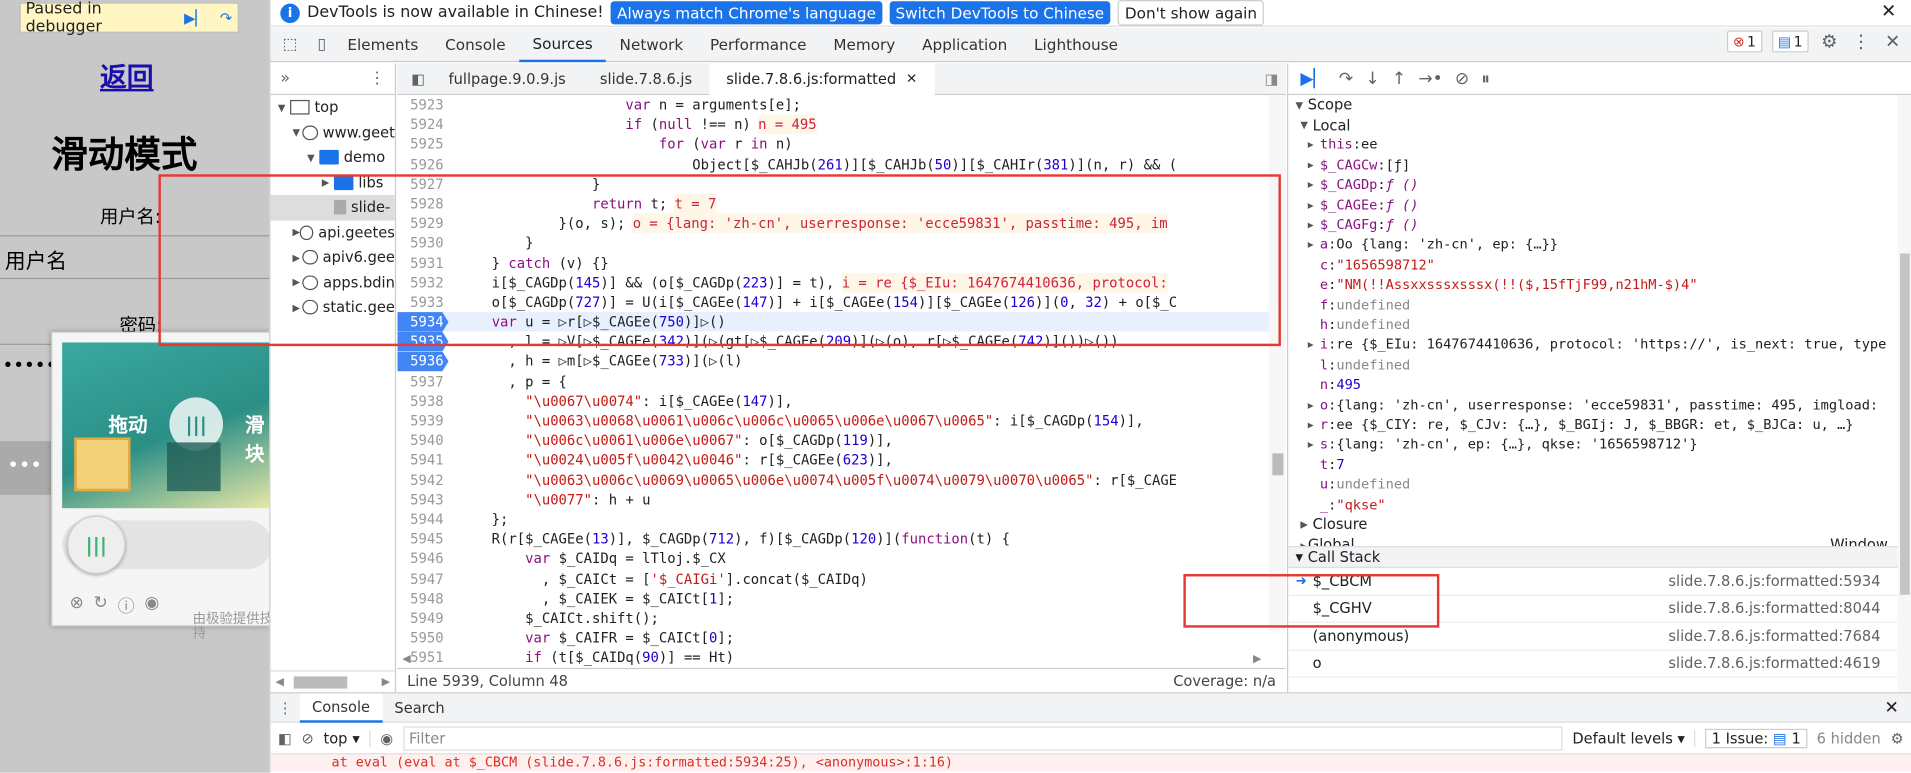 The width and height of the screenshot is (1911, 773). I want to click on line-number: 5948, so click(422, 598).